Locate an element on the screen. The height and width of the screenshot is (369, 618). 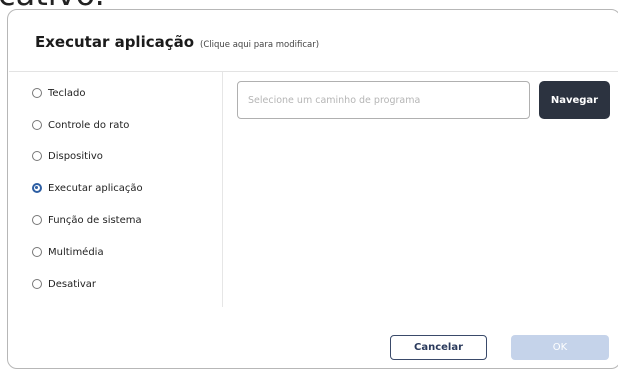
option-label: Executar aplicação is located at coordinates (95, 188).